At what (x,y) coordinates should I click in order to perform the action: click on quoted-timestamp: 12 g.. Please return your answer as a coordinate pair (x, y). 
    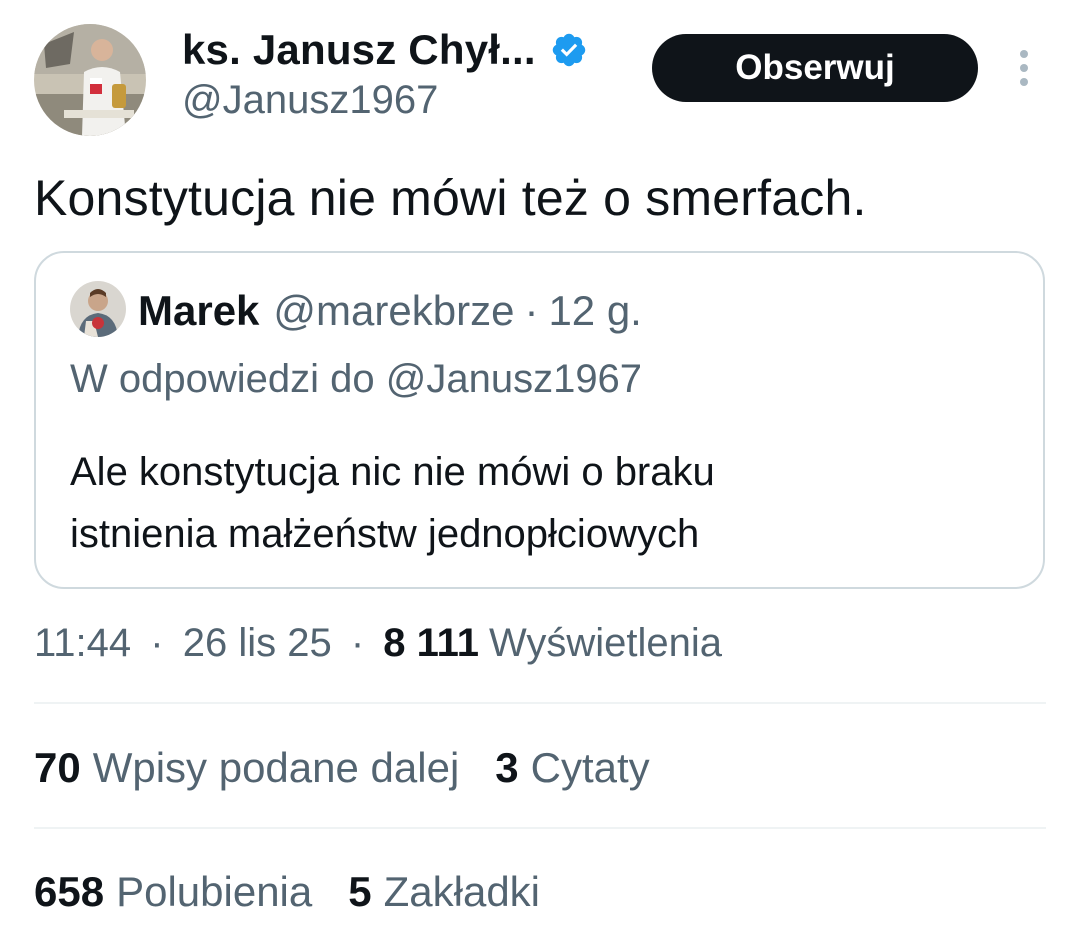
    Looking at the image, I should click on (594, 311).